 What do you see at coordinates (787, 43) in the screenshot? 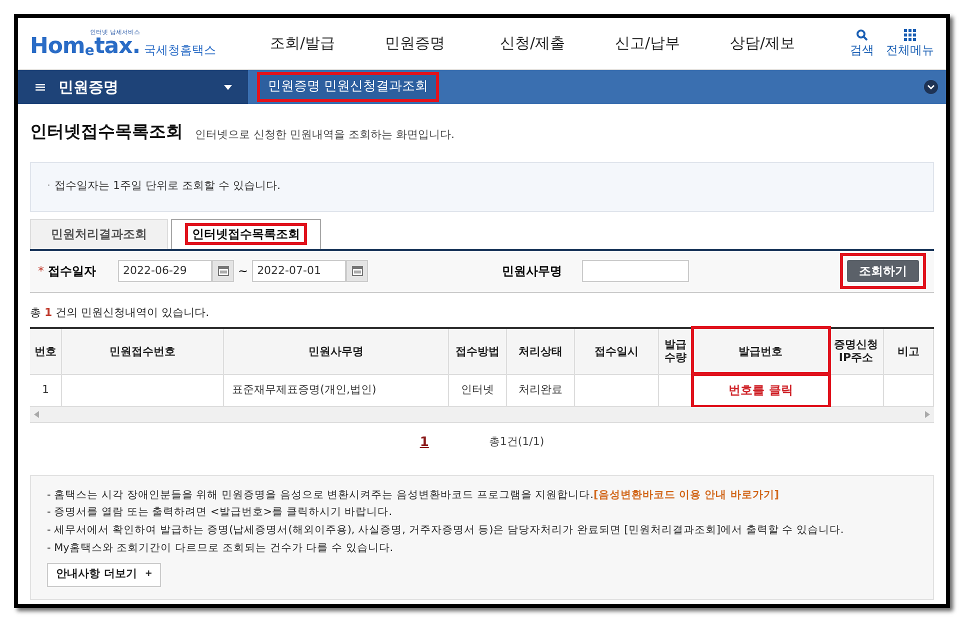
I see `nav-link: 상담/제보` at bounding box center [787, 43].